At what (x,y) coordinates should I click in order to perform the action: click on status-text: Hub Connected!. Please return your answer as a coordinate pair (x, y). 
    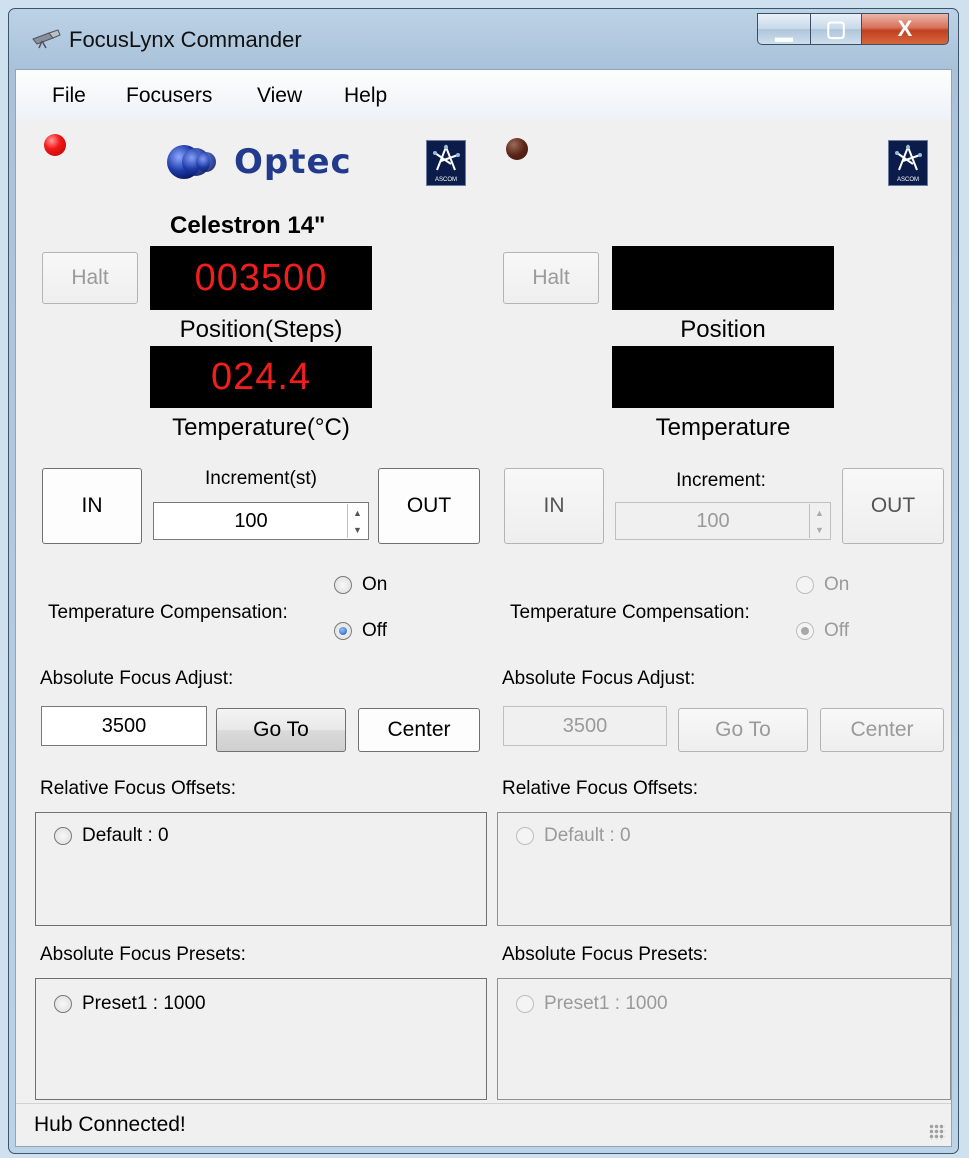
    Looking at the image, I should click on (110, 1124).